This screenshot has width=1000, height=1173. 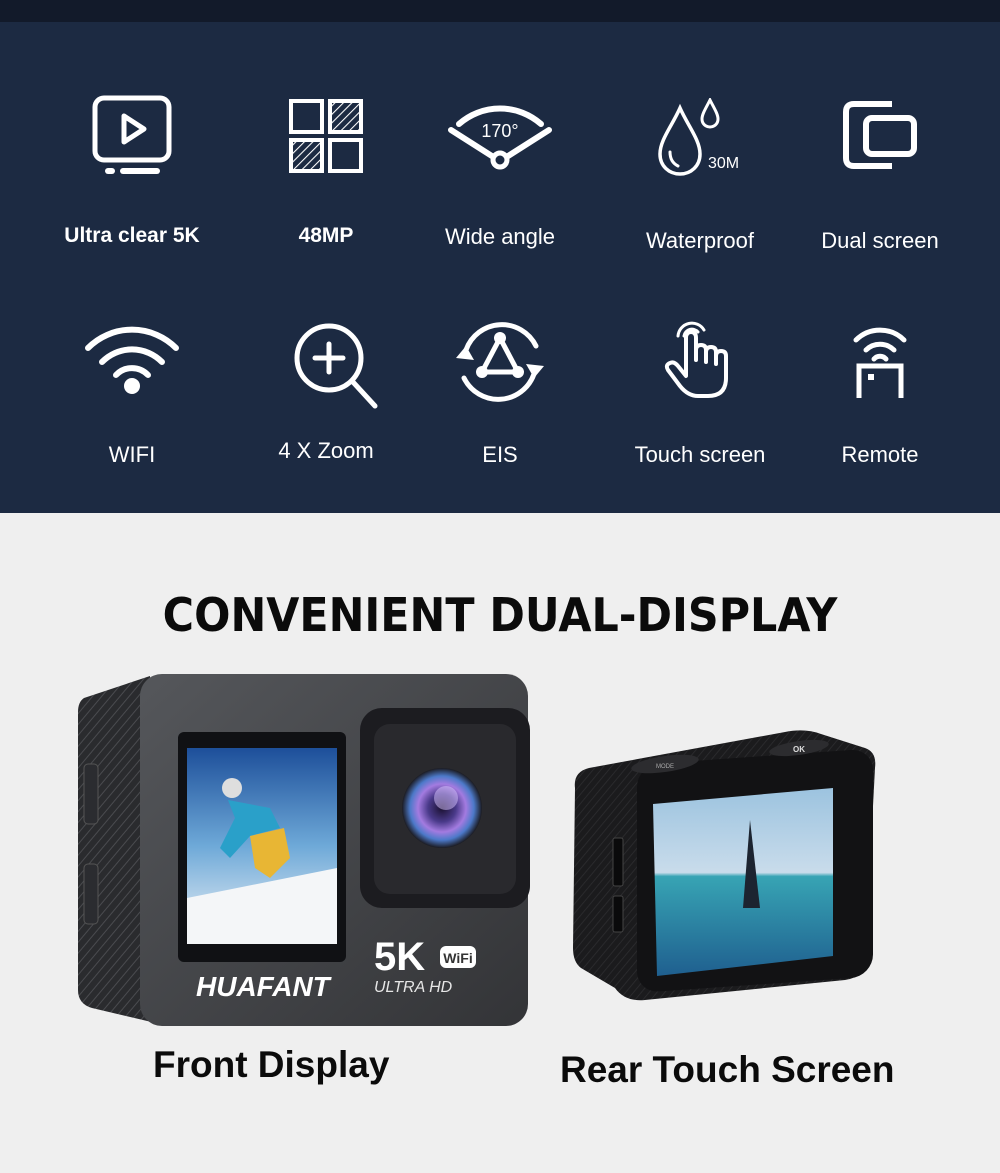 I want to click on feature-label: Wide angle, so click(x=500, y=236).